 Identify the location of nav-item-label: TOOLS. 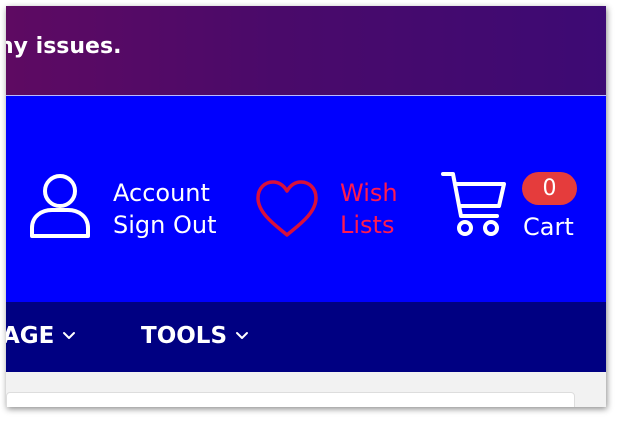
(184, 336).